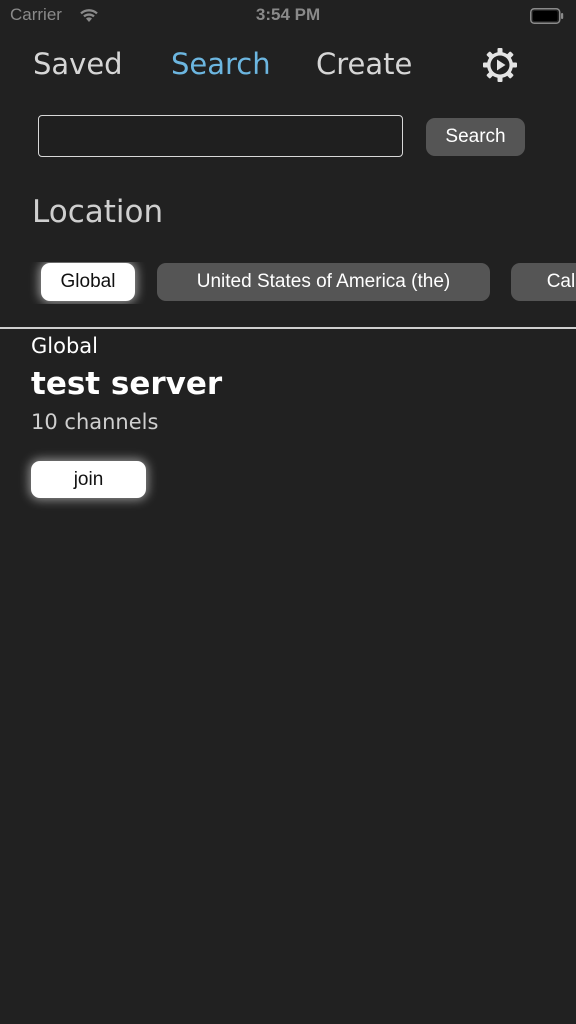 The width and height of the screenshot is (576, 1024). I want to click on search-input, so click(220, 136).